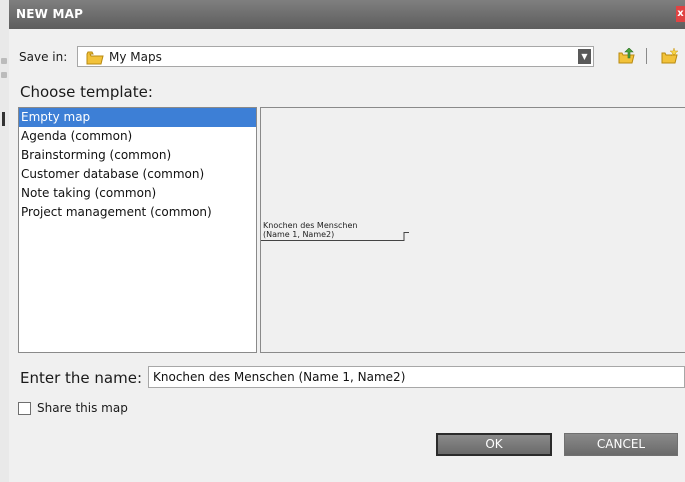 The height and width of the screenshot is (482, 685). I want to click on share-map-label: Share this map, so click(82, 408).